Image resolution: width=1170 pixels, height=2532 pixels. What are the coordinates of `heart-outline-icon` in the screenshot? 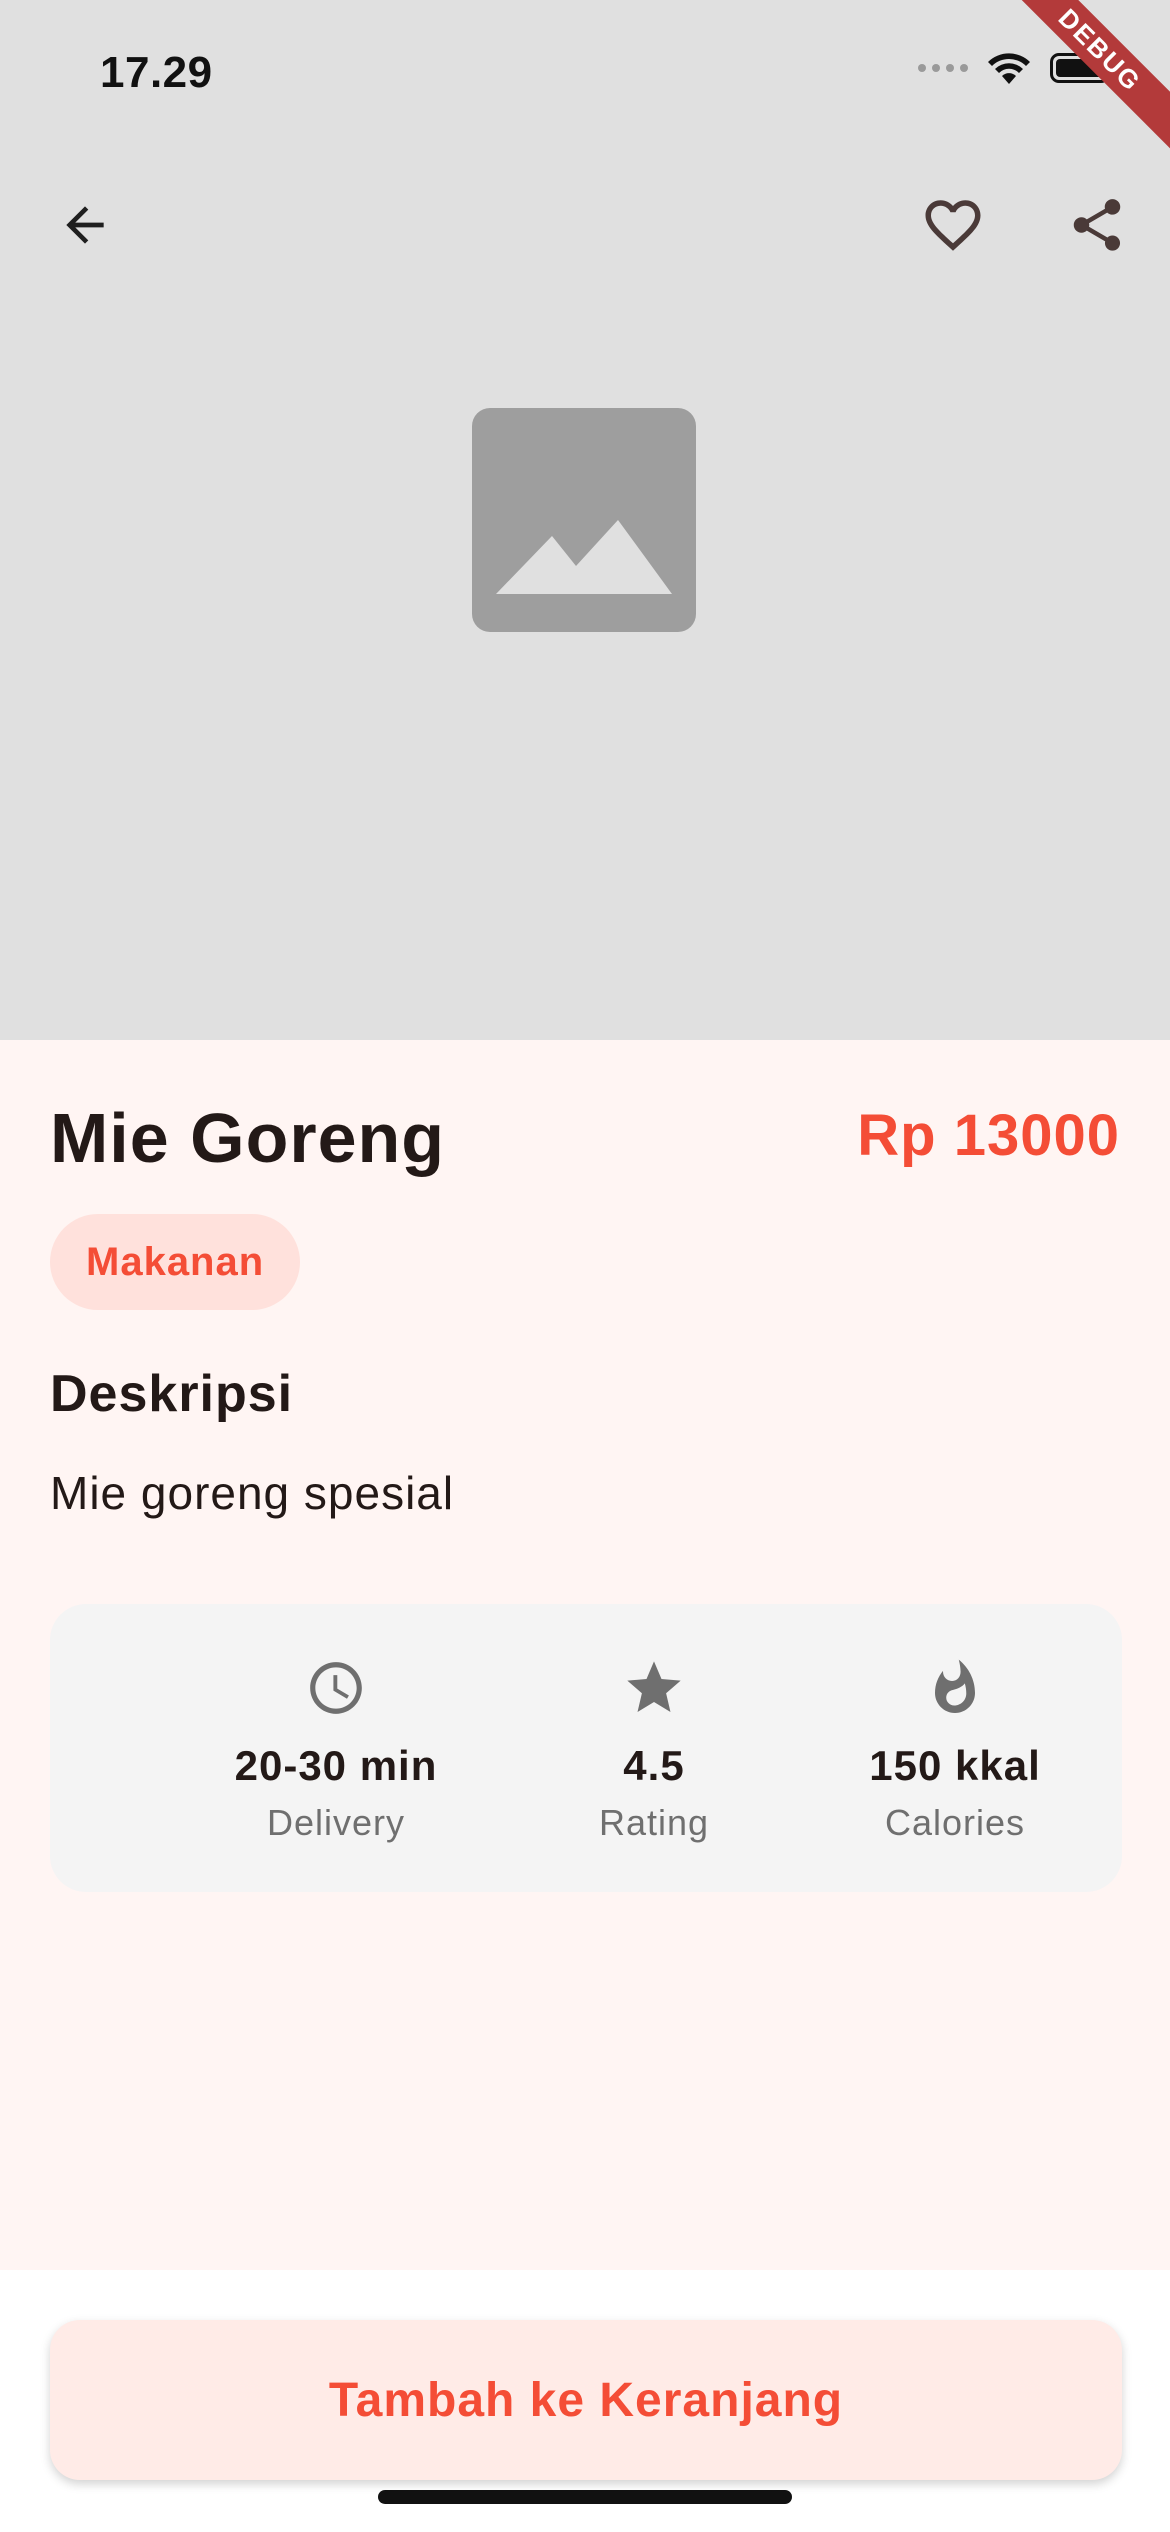 It's located at (953, 225).